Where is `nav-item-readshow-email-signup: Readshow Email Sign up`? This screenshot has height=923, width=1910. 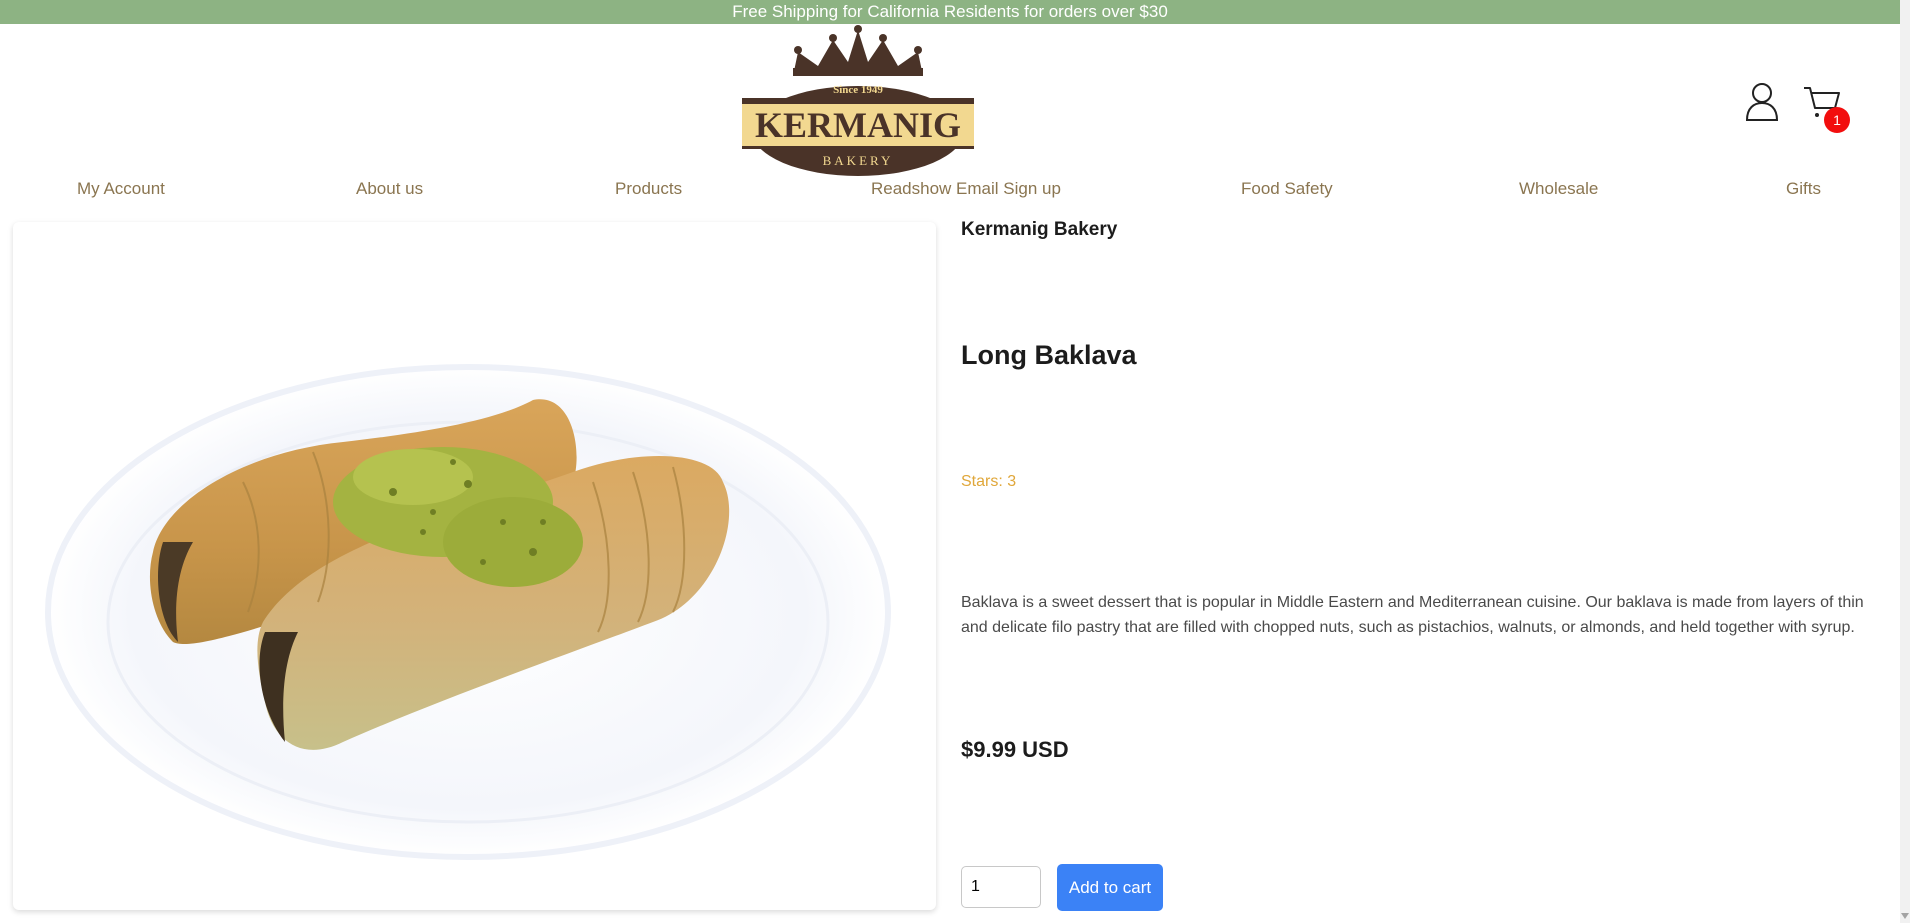 nav-item-readshow-email-signup: Readshow Email Sign up is located at coordinates (966, 189).